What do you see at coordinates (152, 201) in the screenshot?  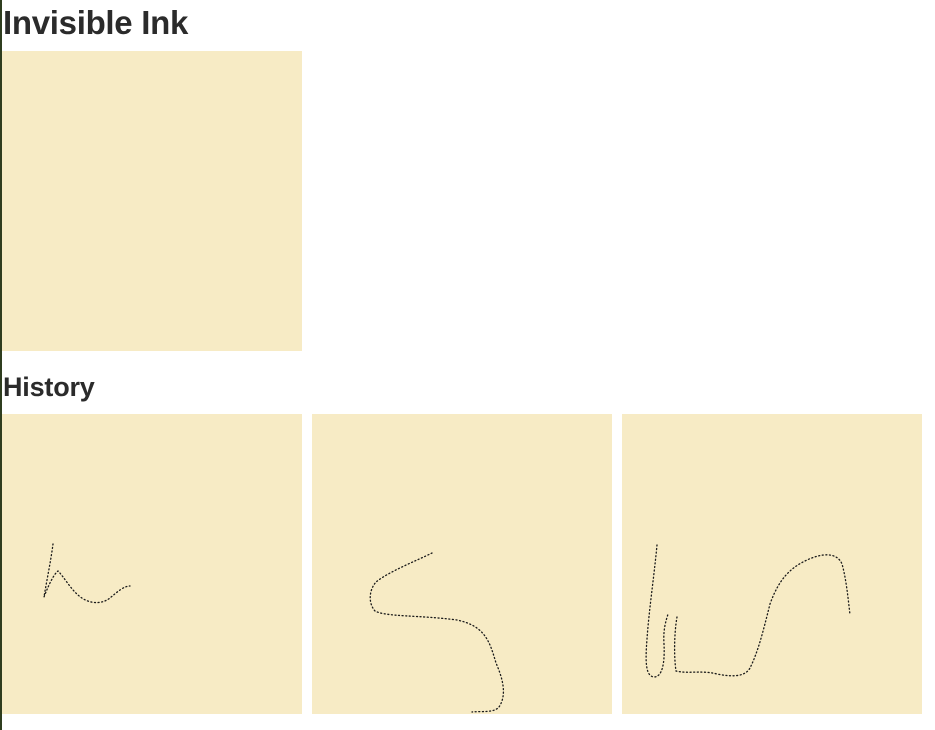 I see `drawing-canvas` at bounding box center [152, 201].